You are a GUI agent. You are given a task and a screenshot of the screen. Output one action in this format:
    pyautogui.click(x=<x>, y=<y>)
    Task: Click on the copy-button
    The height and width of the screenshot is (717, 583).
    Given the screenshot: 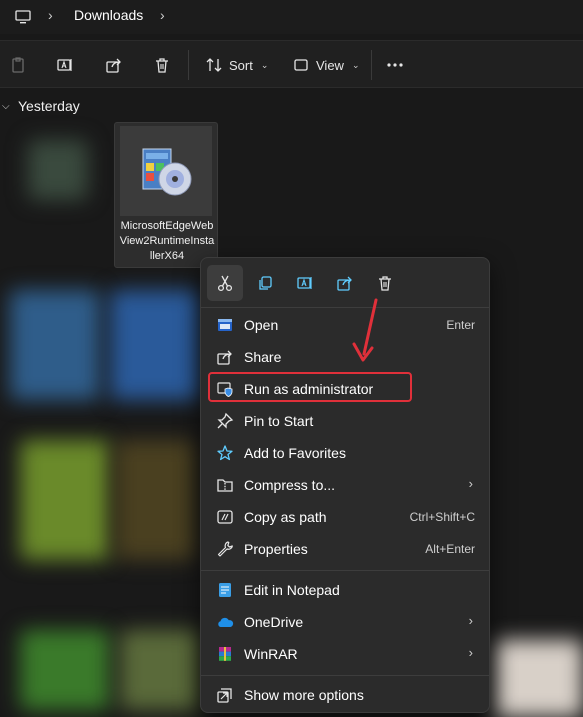 What is the action you would take?
    pyautogui.click(x=265, y=283)
    